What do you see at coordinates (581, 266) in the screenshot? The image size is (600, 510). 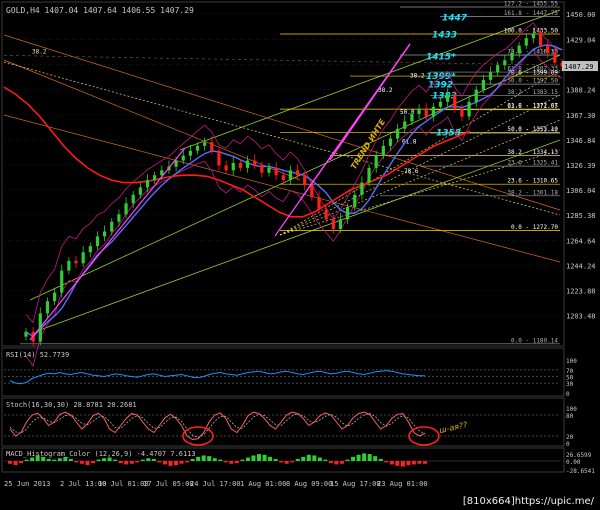 I see `y-tick-label: 1244.24` at bounding box center [581, 266].